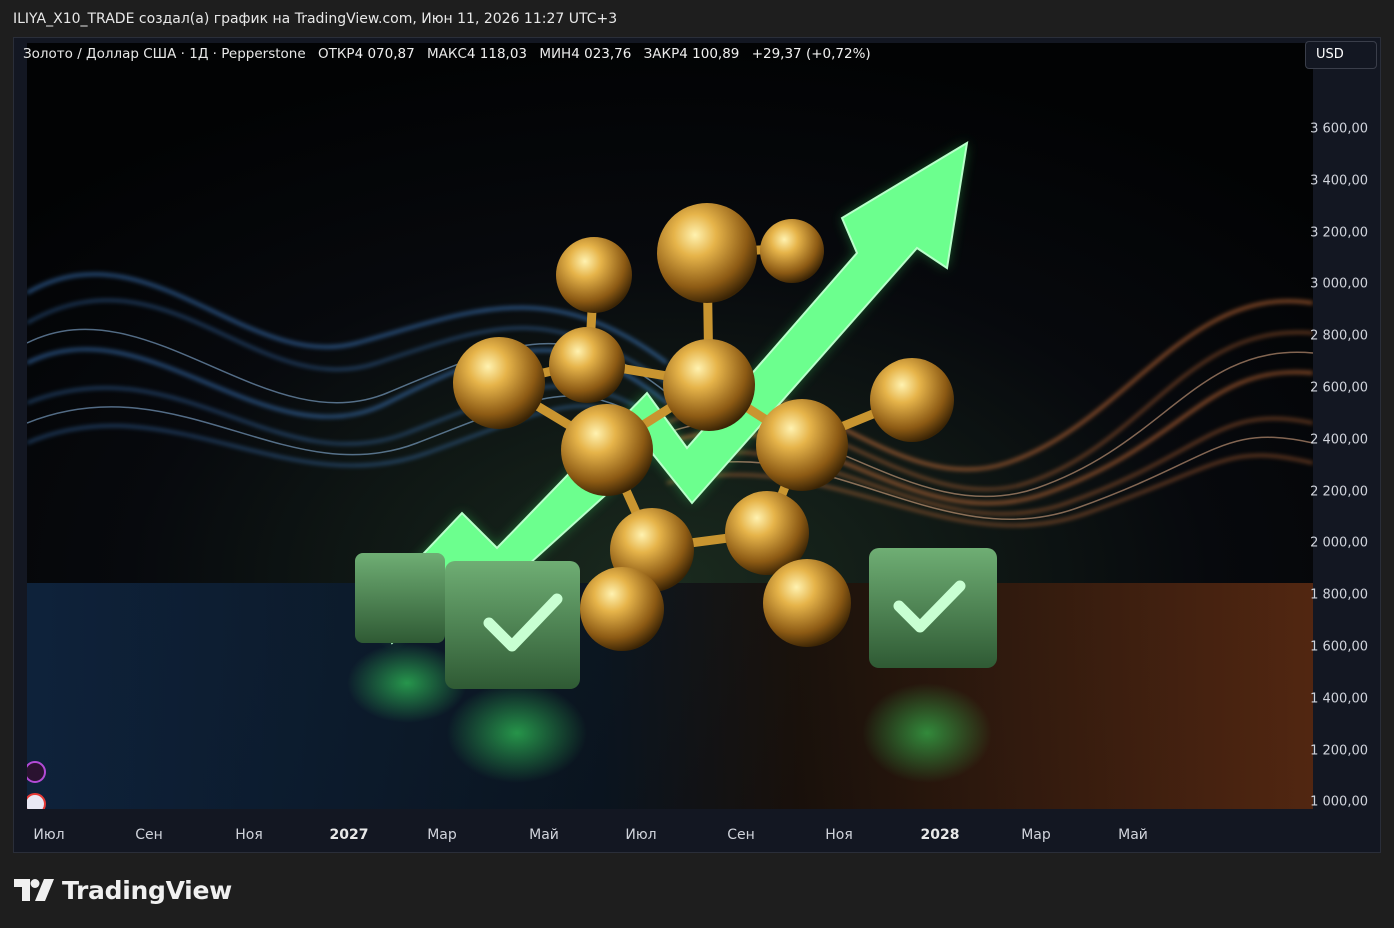 This screenshot has width=1394, height=928. What do you see at coordinates (336, 54) in the screenshot?
I see `open-label: ОТКР` at bounding box center [336, 54].